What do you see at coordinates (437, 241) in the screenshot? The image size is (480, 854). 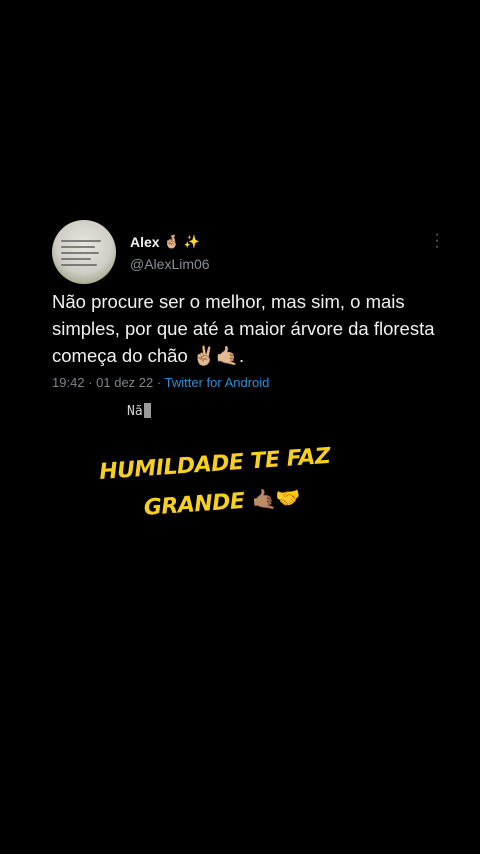 I see `more-vertical-icon: · · ·` at bounding box center [437, 241].